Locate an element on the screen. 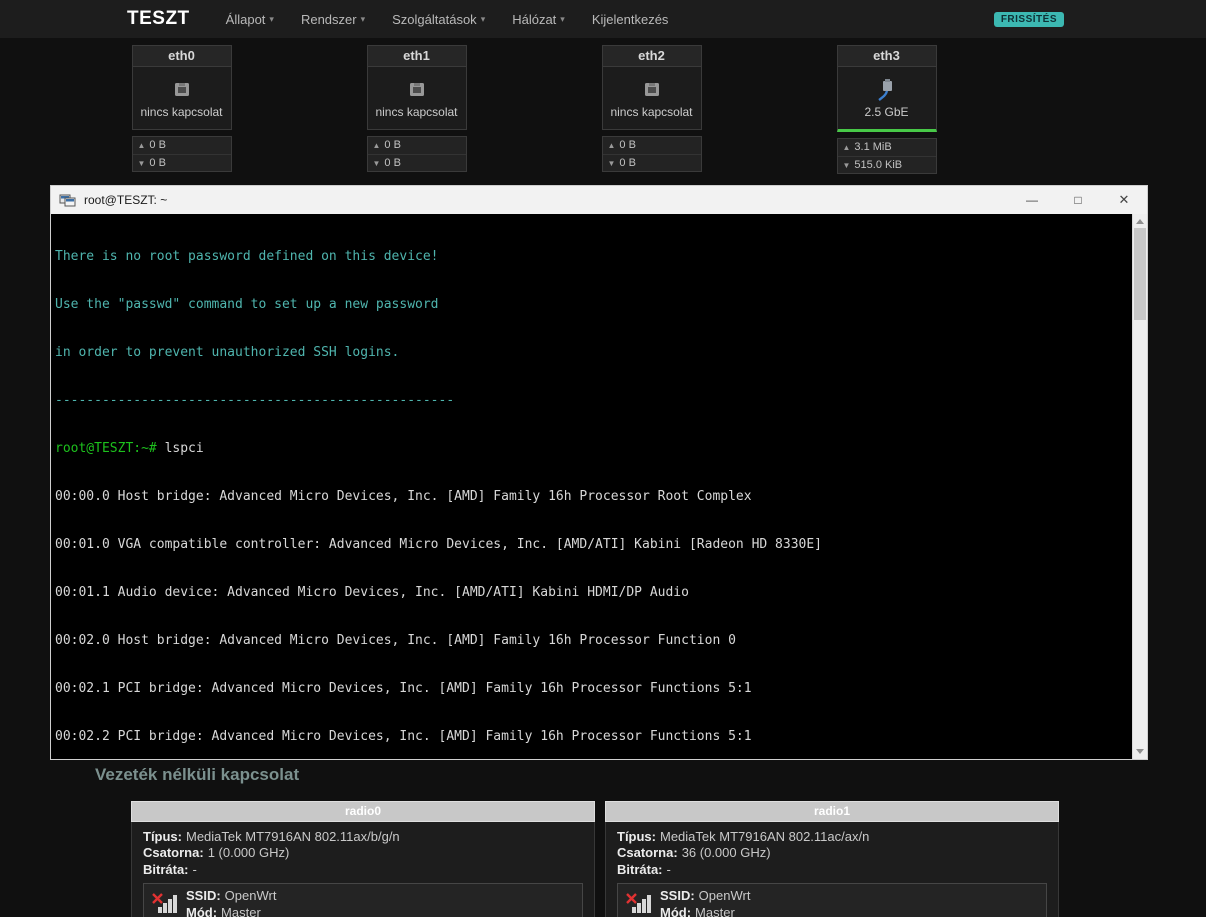  menu-item-halozat: Hálózat ▾ is located at coordinates (538, 19).